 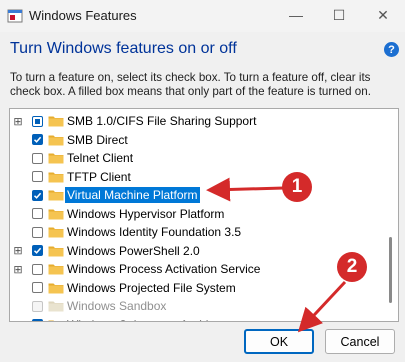 What do you see at coordinates (279, 341) in the screenshot?
I see `ok-button: OK` at bounding box center [279, 341].